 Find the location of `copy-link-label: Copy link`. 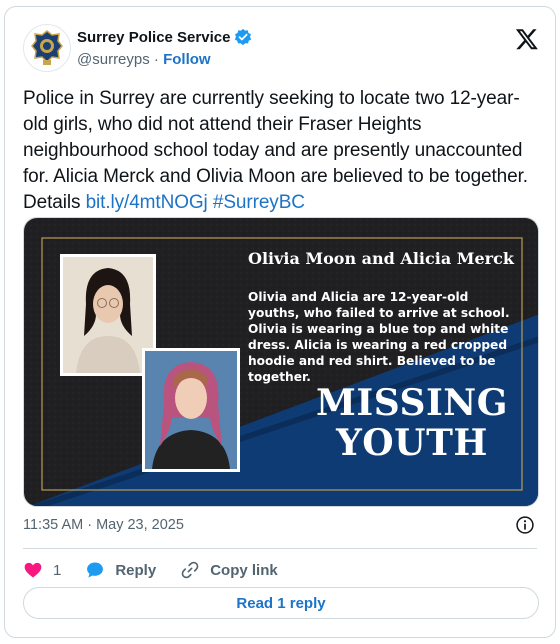

copy-link-label: Copy link is located at coordinates (244, 570).